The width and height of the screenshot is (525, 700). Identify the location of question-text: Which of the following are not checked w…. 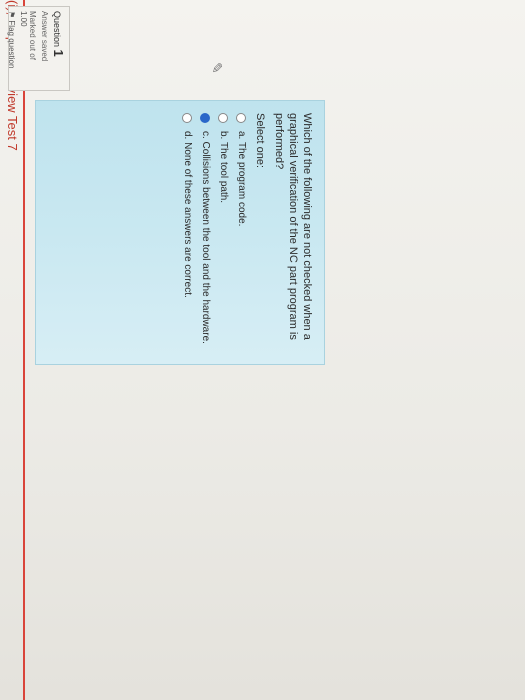
(293, 226).